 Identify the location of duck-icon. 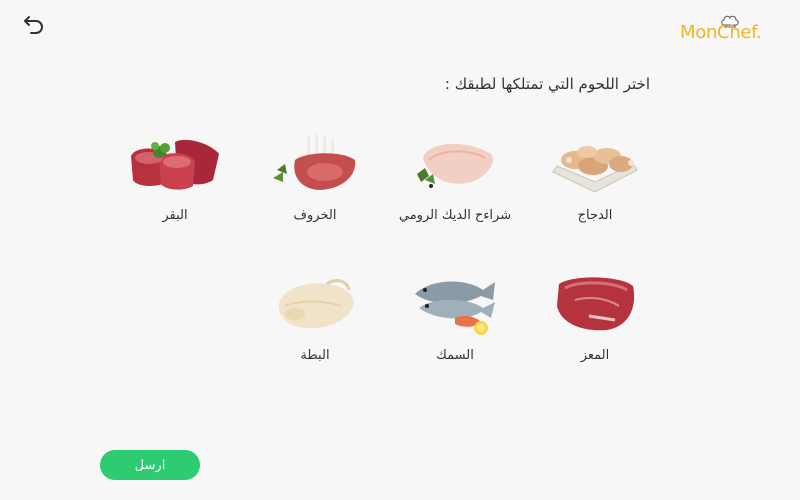
(316, 304).